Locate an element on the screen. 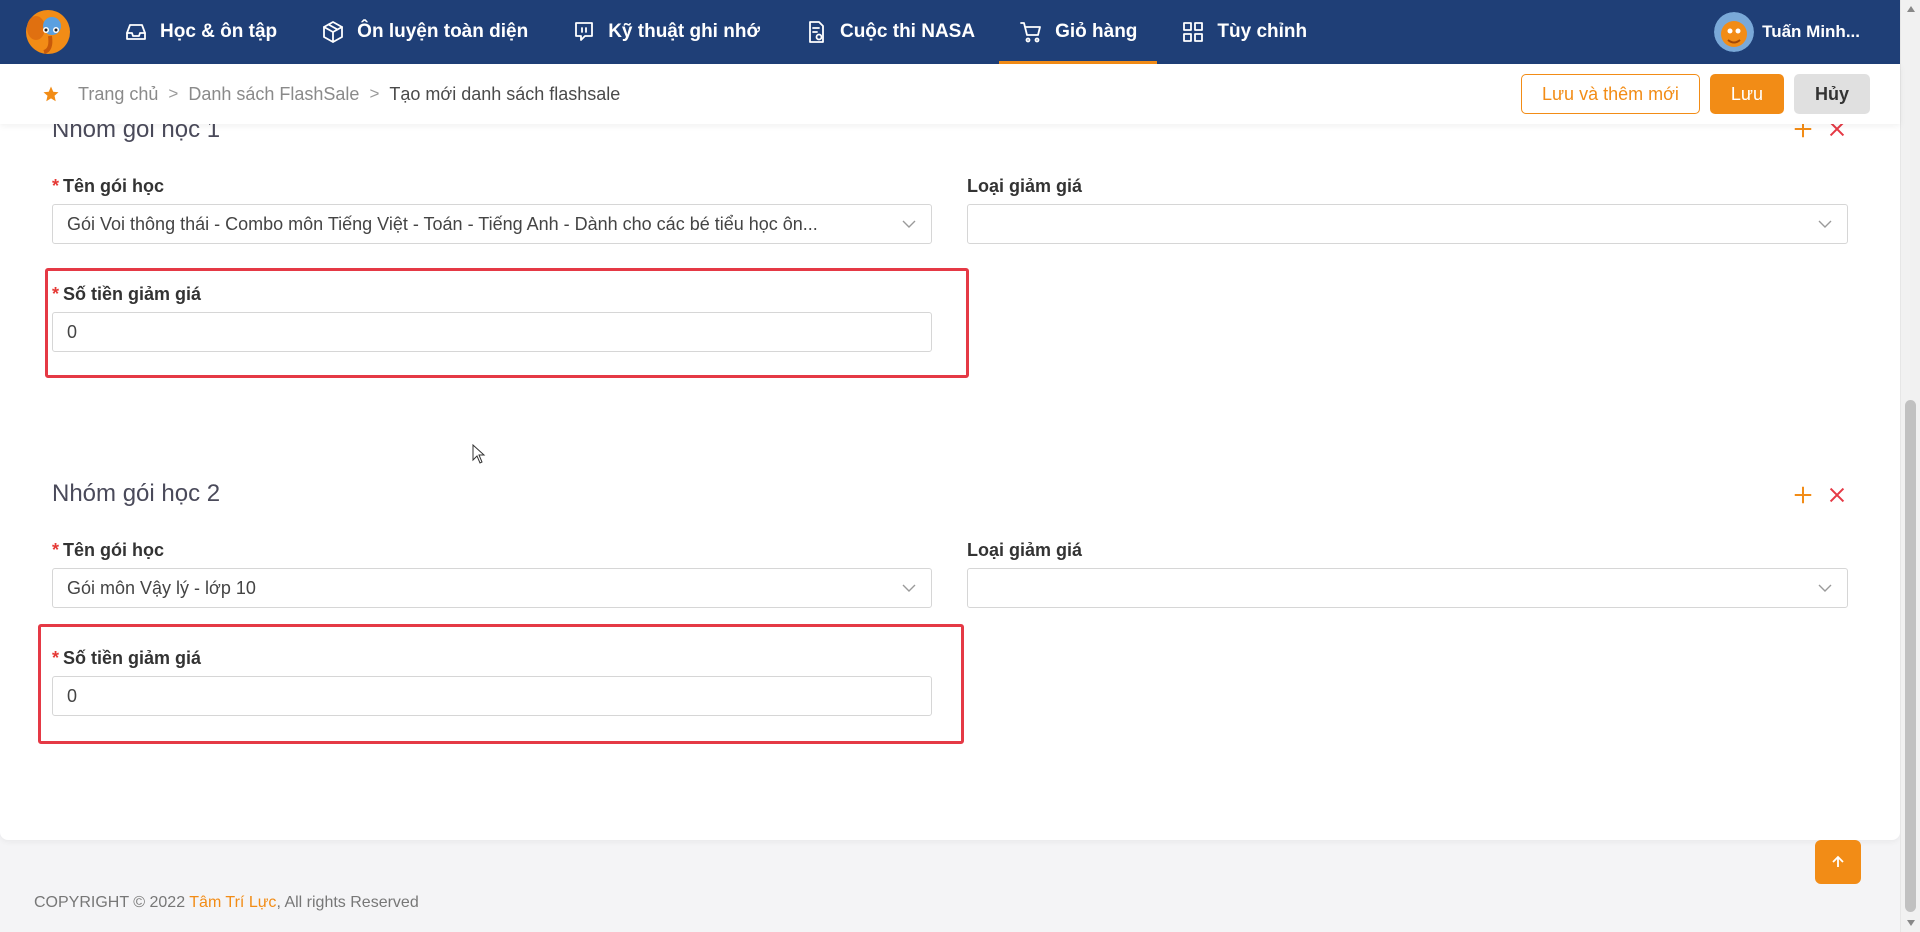 The height and width of the screenshot is (932, 1920). group-title: Nhóm gói học 1 is located at coordinates (136, 133).